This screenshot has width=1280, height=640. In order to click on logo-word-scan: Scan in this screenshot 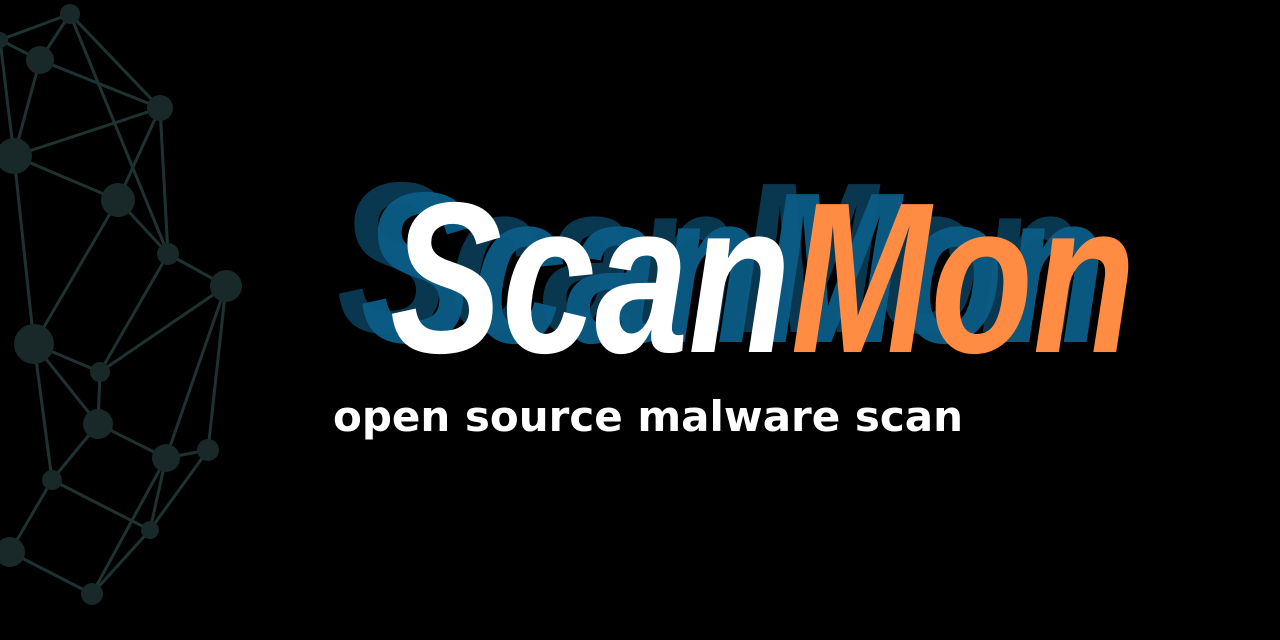, I will do `click(590, 277)`.